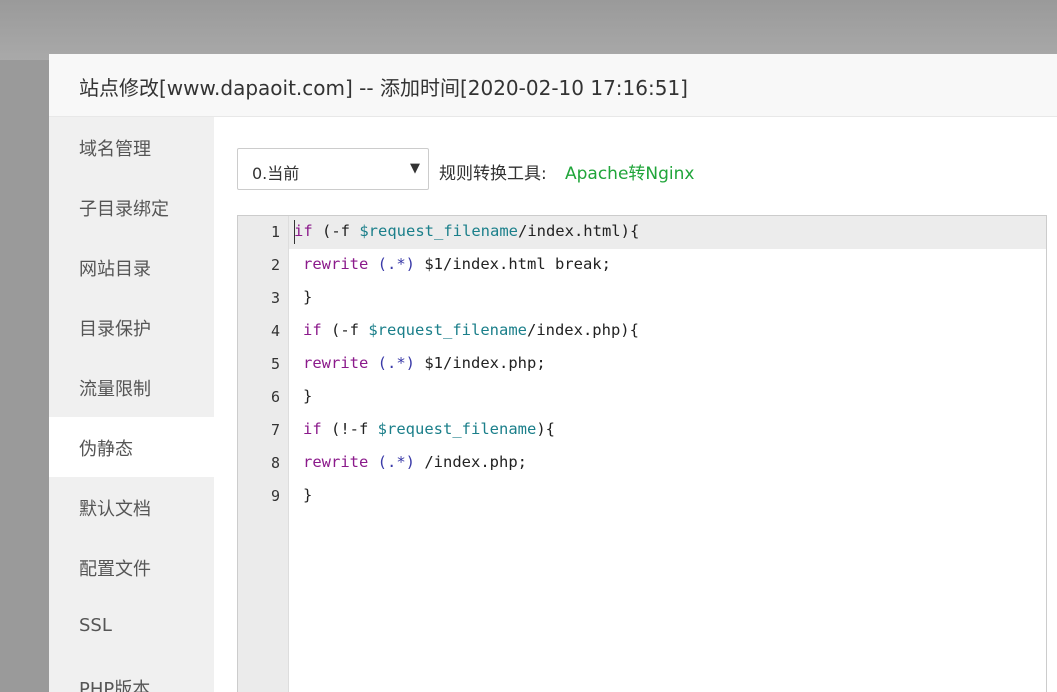 The height and width of the screenshot is (692, 1057). What do you see at coordinates (429, 429) in the screenshot?
I see `code-line: if (!-f $request_filename){` at bounding box center [429, 429].